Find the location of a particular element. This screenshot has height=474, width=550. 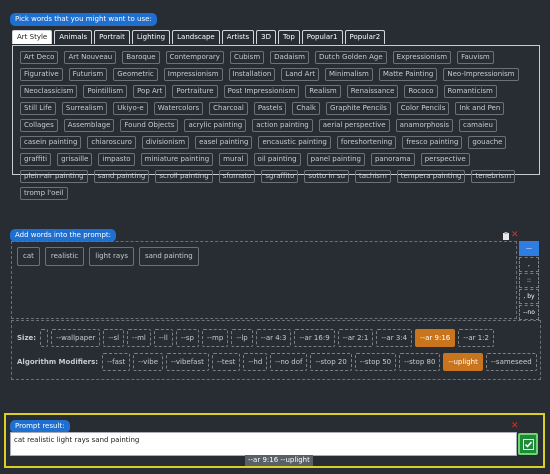

word-chip: Renaissance is located at coordinates (372, 91).